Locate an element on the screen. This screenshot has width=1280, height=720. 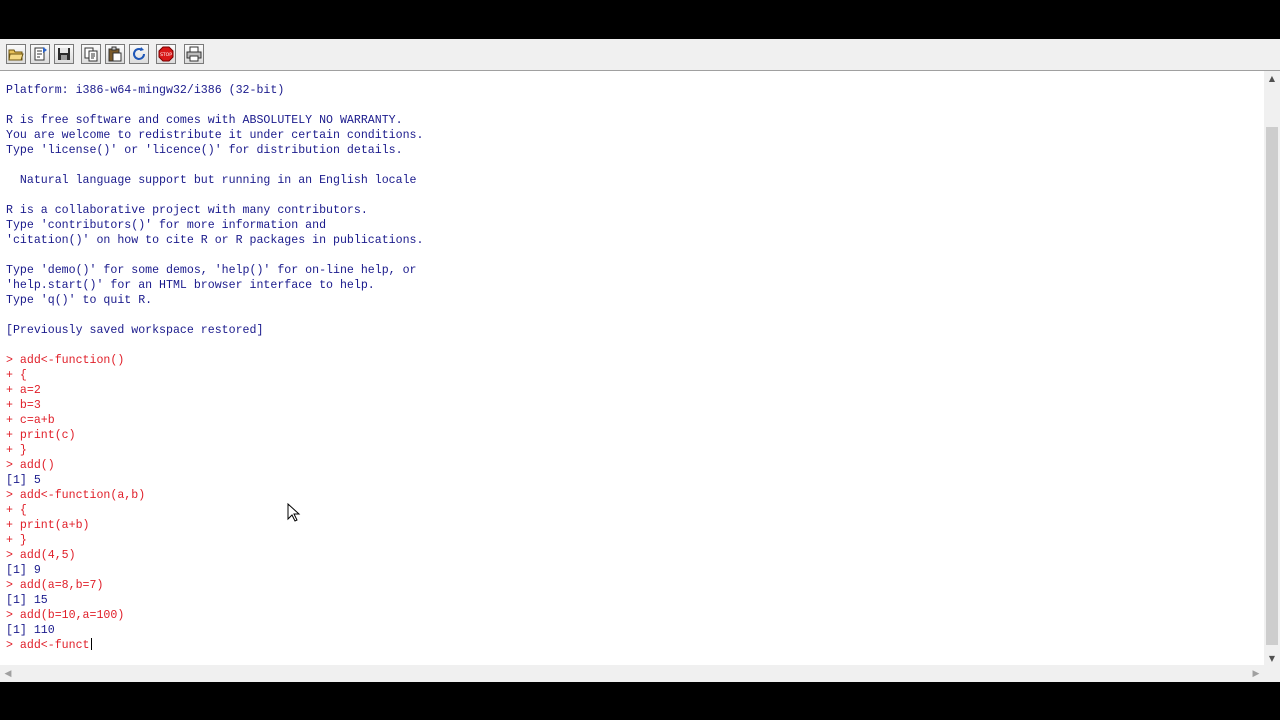
console-output-line: [Previously saved workspace restored] is located at coordinates (135, 330).